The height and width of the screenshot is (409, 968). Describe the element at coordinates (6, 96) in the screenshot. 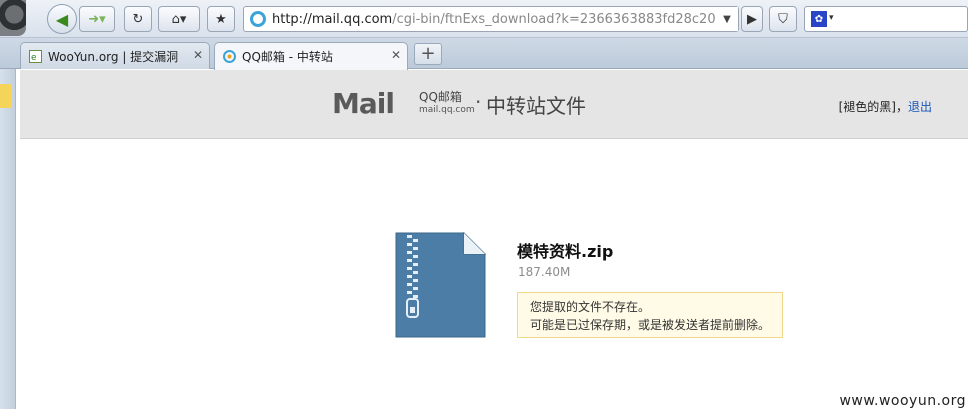

I see `favorites-star-icon` at that location.